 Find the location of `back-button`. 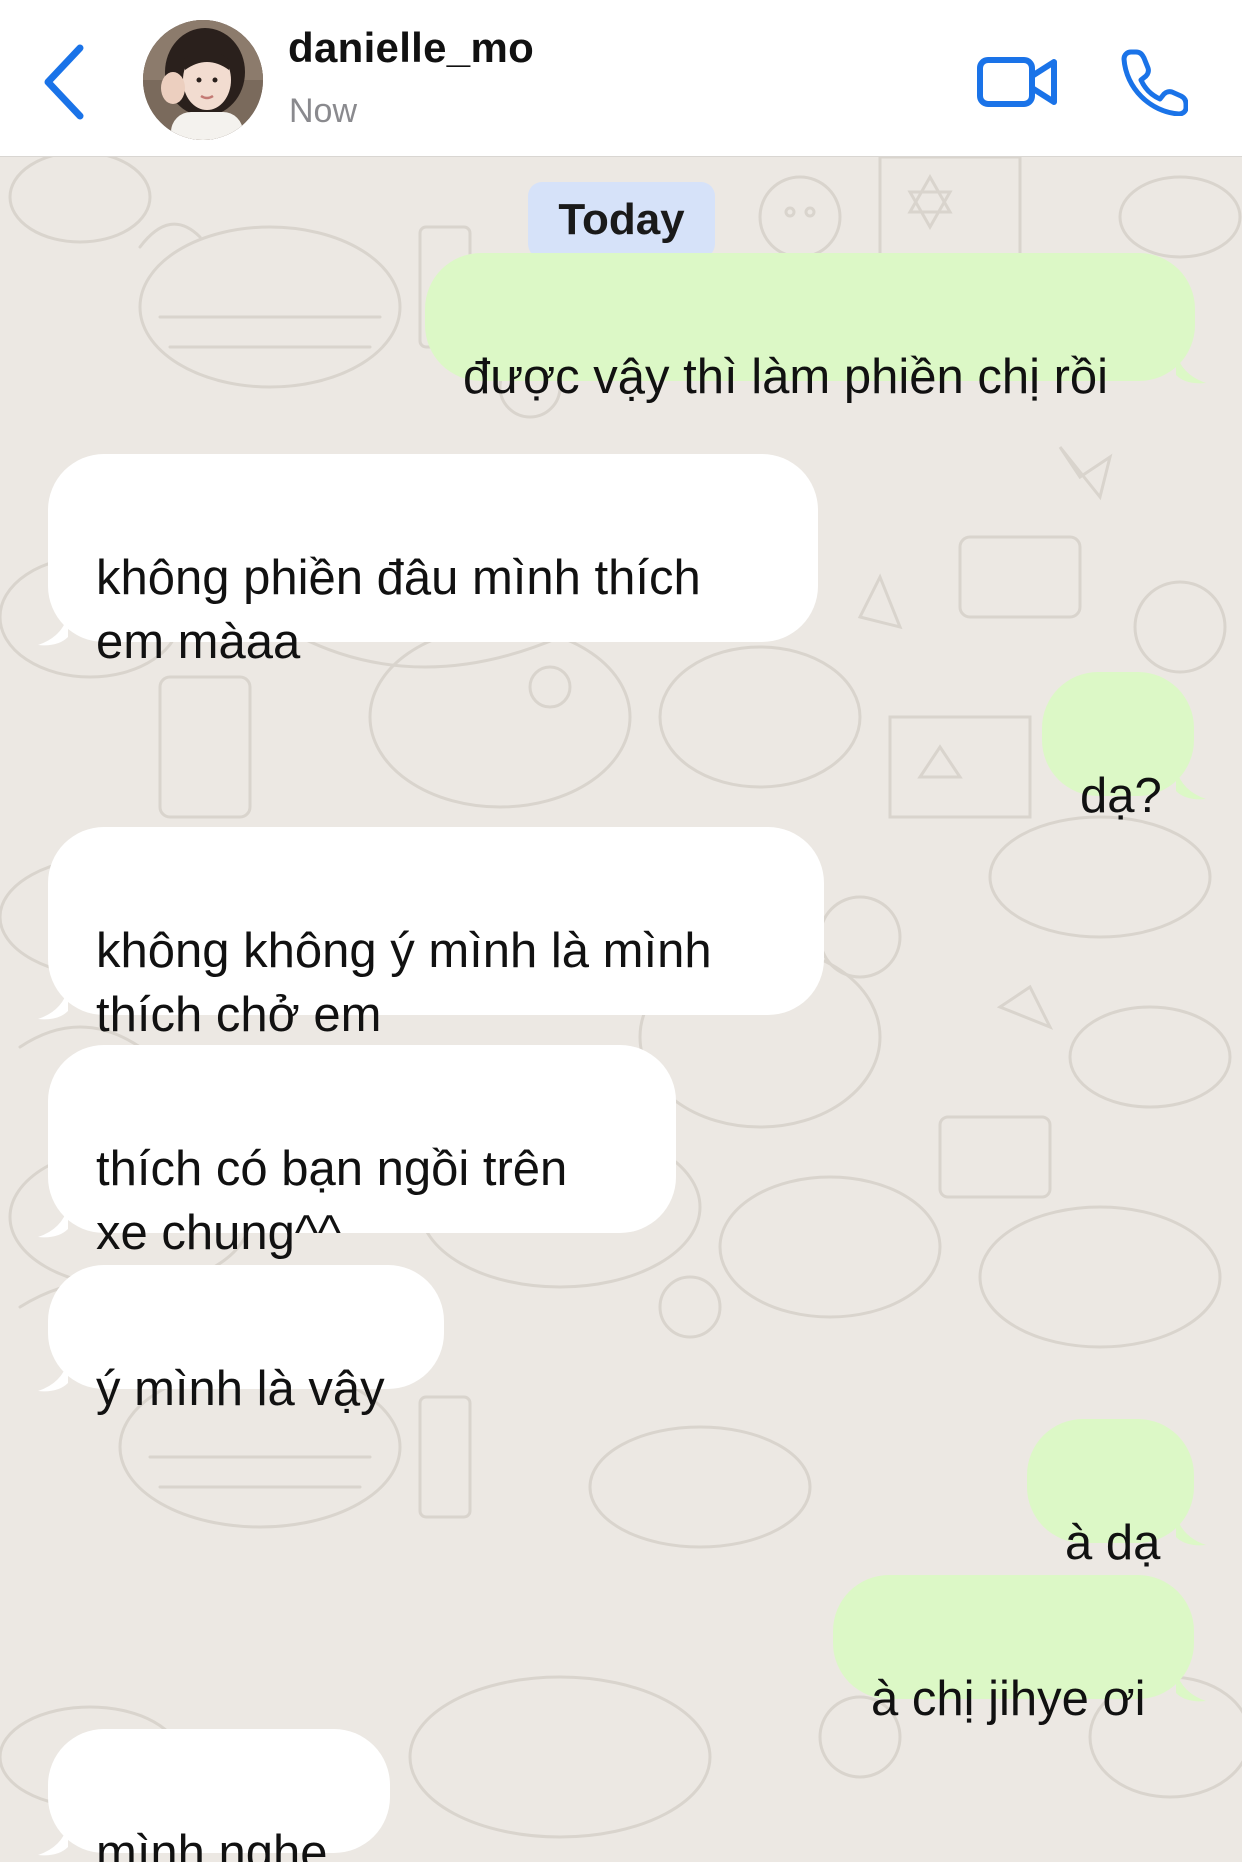

back-button is located at coordinates (66, 82).